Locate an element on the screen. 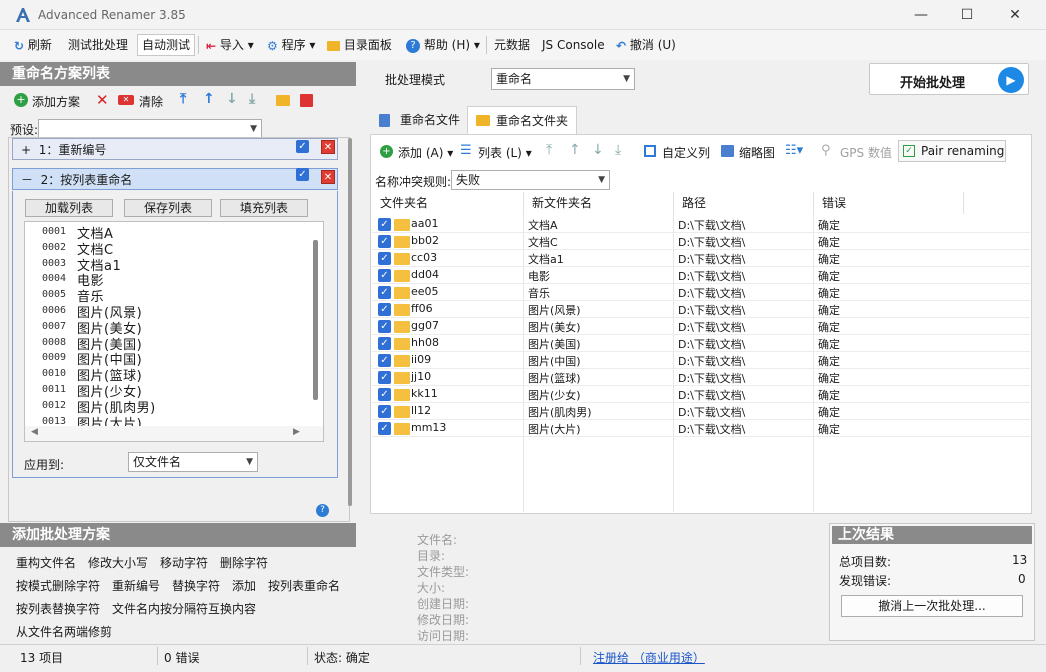 This screenshot has width=1046, height=672. preset-select: ▼ is located at coordinates (150, 129).